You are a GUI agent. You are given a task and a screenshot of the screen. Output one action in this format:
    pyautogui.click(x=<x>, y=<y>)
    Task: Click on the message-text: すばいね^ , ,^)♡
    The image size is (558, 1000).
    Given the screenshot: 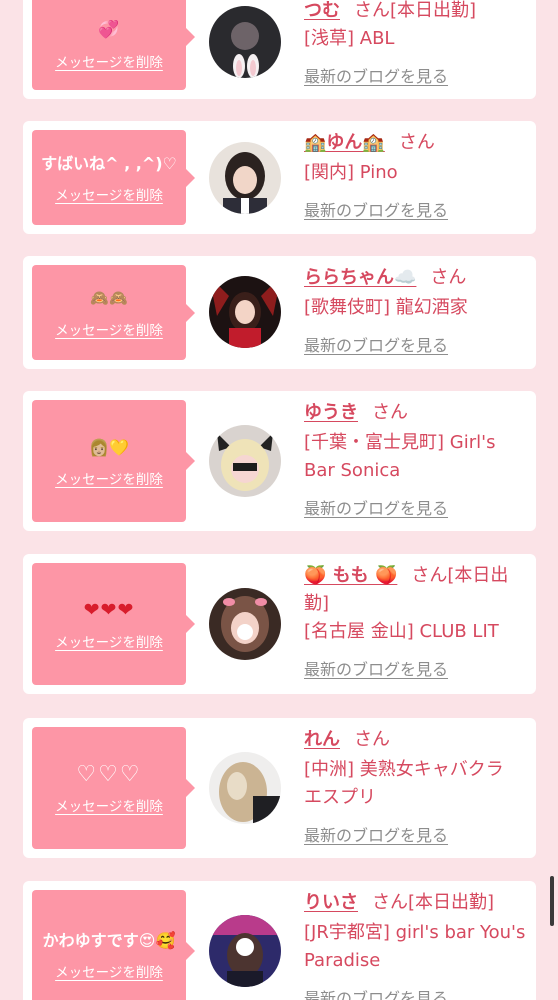 What is the action you would take?
    pyautogui.click(x=109, y=163)
    